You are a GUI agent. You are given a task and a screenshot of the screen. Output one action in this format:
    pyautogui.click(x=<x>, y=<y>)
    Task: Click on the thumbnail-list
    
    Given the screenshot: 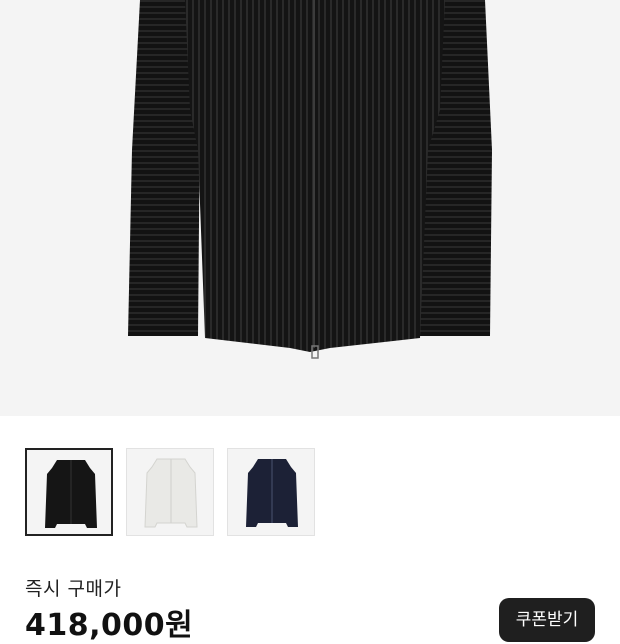 What is the action you would take?
    pyautogui.click(x=170, y=492)
    